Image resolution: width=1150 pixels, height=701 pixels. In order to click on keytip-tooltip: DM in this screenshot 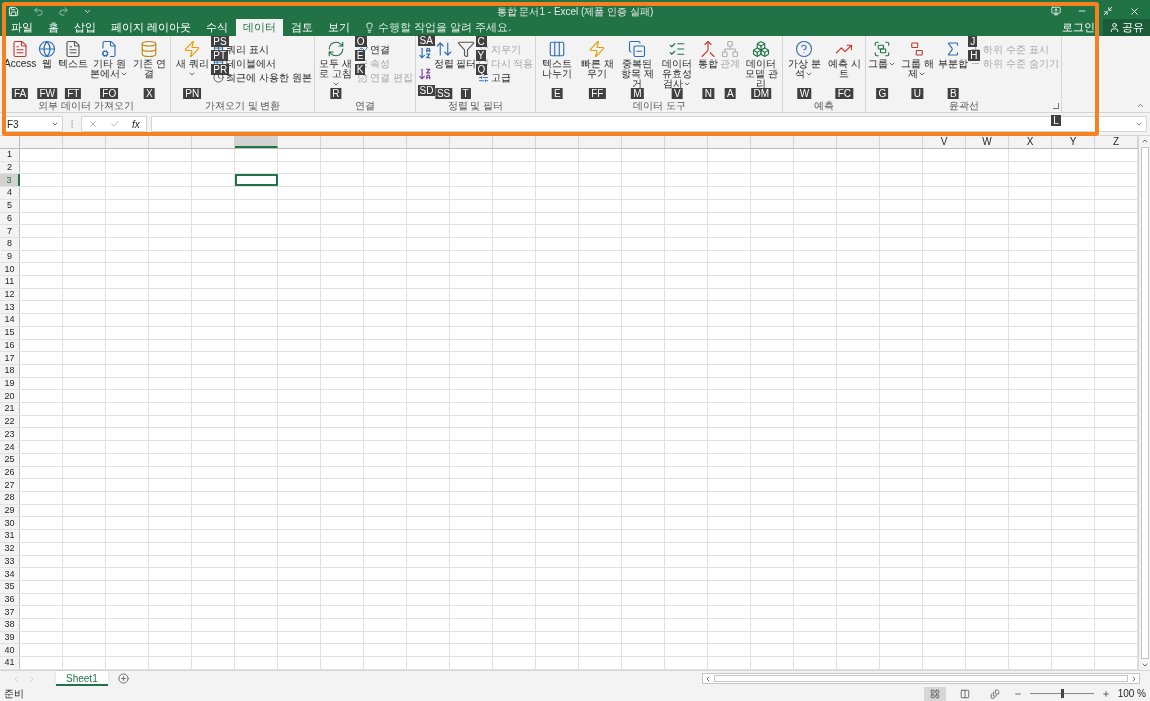, I will do `click(761, 93)`.